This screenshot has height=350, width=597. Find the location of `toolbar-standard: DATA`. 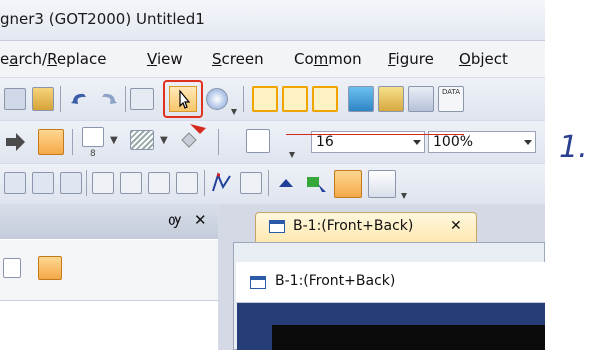

toolbar-standard: DATA is located at coordinates (272, 99).